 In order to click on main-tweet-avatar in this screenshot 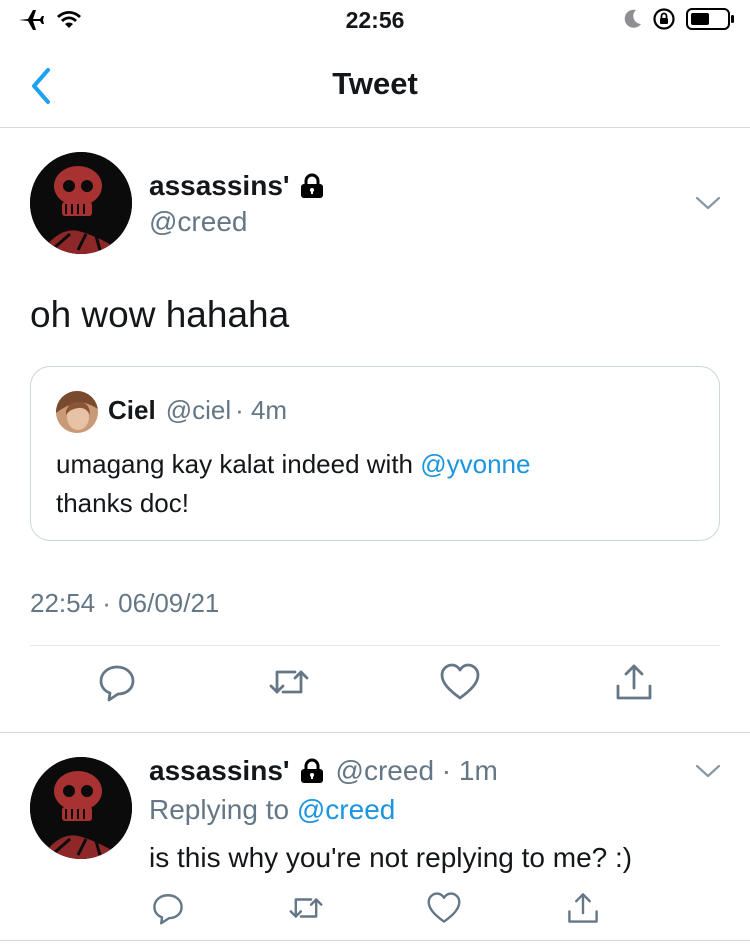, I will do `click(81, 203)`.